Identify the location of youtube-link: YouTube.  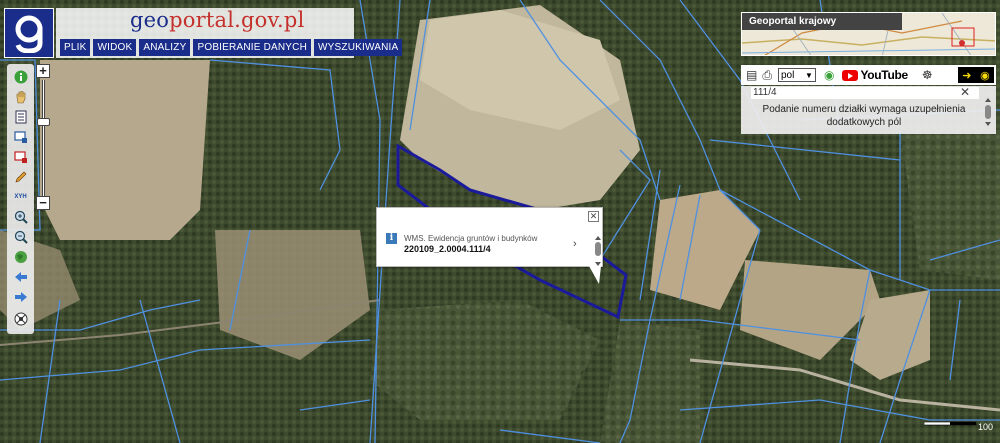
(875, 75).